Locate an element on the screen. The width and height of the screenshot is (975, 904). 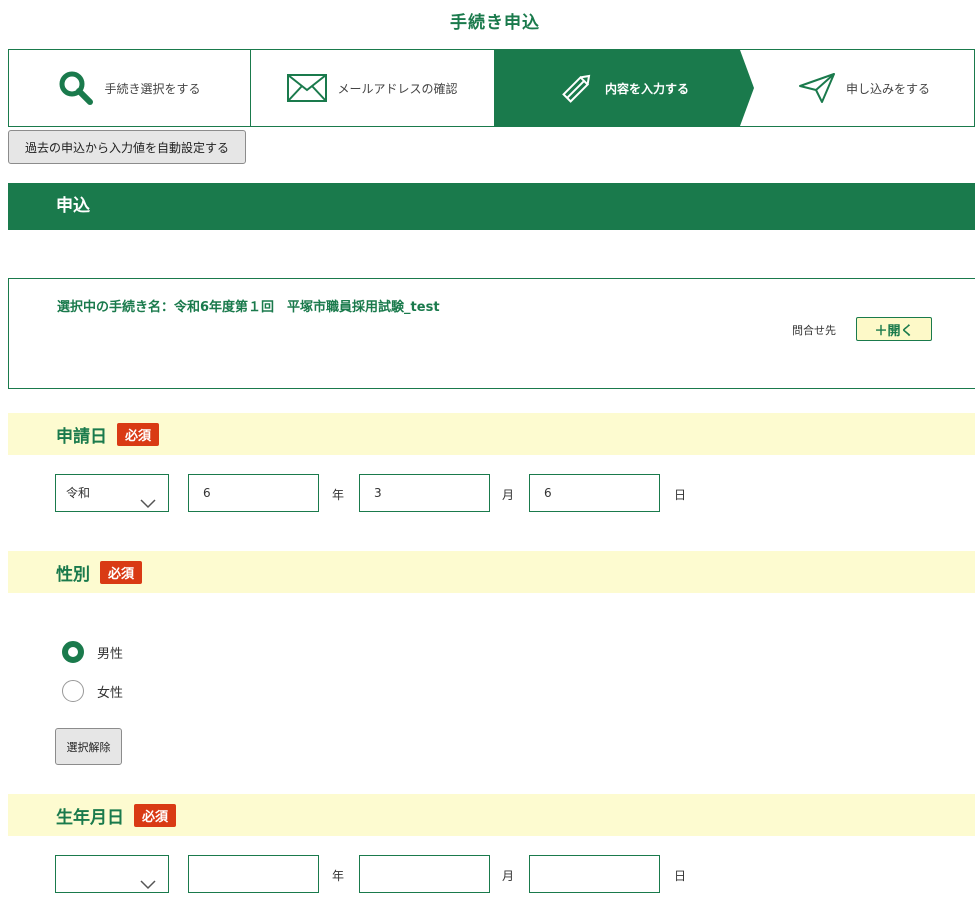
radio-button is located at coordinates (73, 691).